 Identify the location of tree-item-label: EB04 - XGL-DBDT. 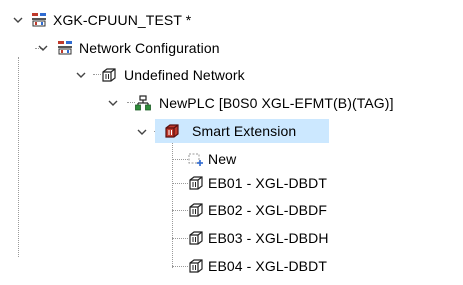
(267, 266).